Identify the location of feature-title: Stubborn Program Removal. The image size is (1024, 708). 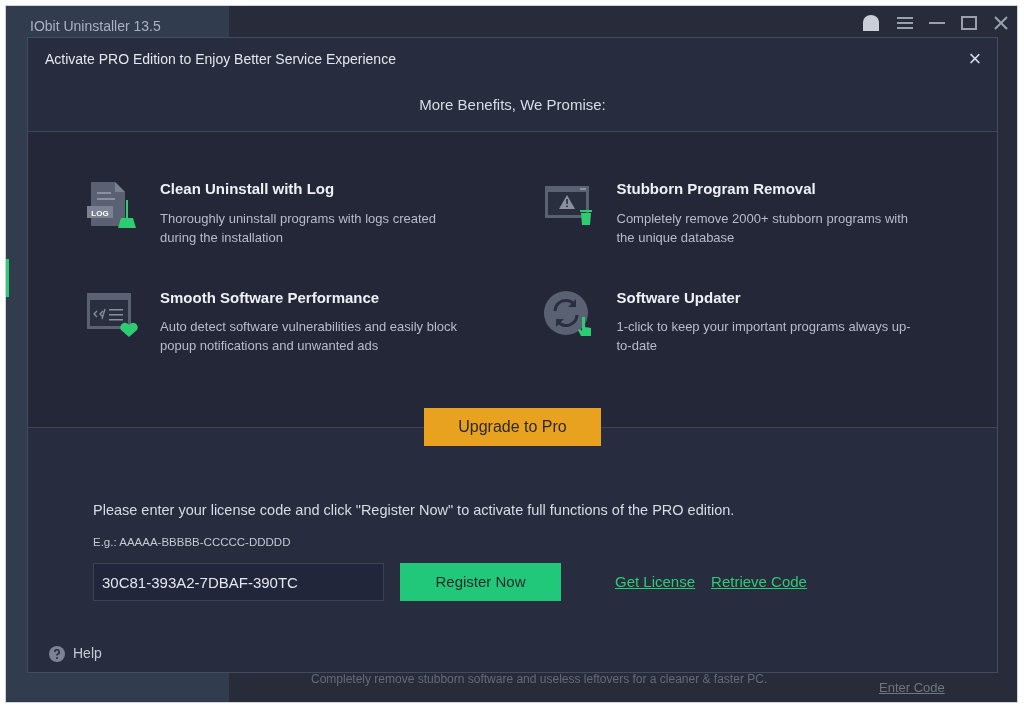
(716, 189).